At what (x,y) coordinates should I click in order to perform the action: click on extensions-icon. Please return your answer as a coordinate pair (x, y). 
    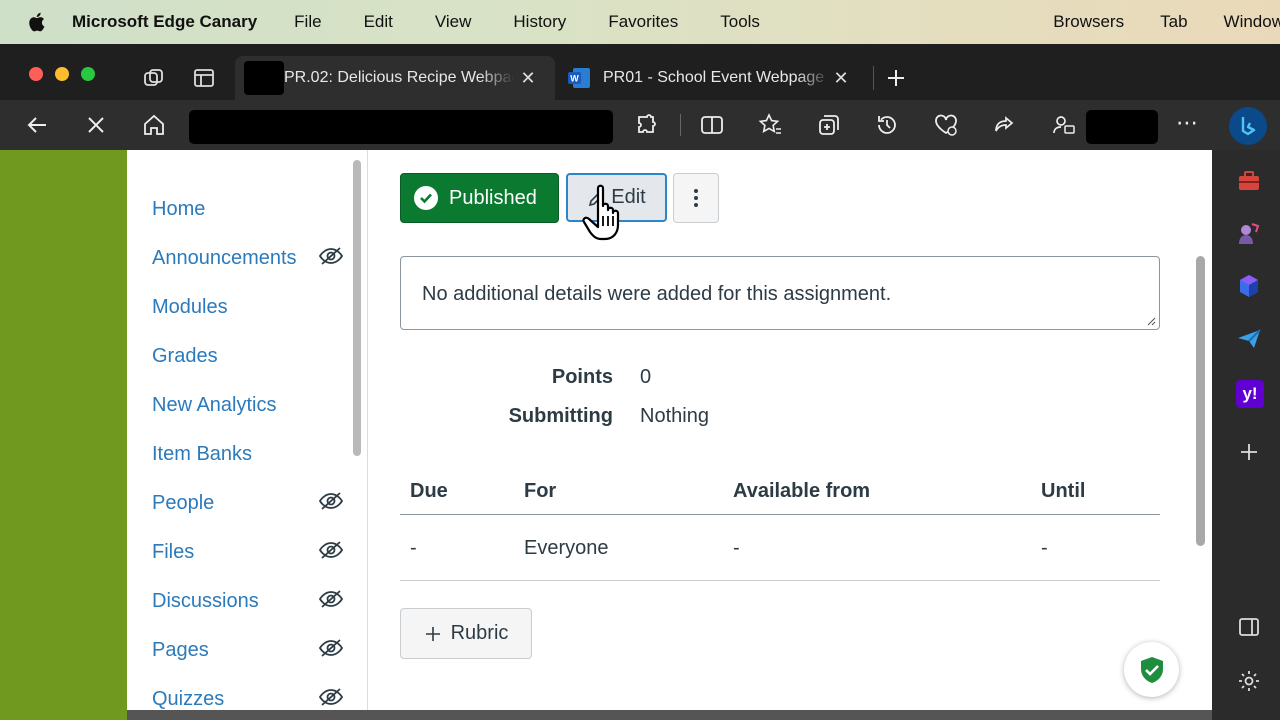
    Looking at the image, I should click on (647, 125).